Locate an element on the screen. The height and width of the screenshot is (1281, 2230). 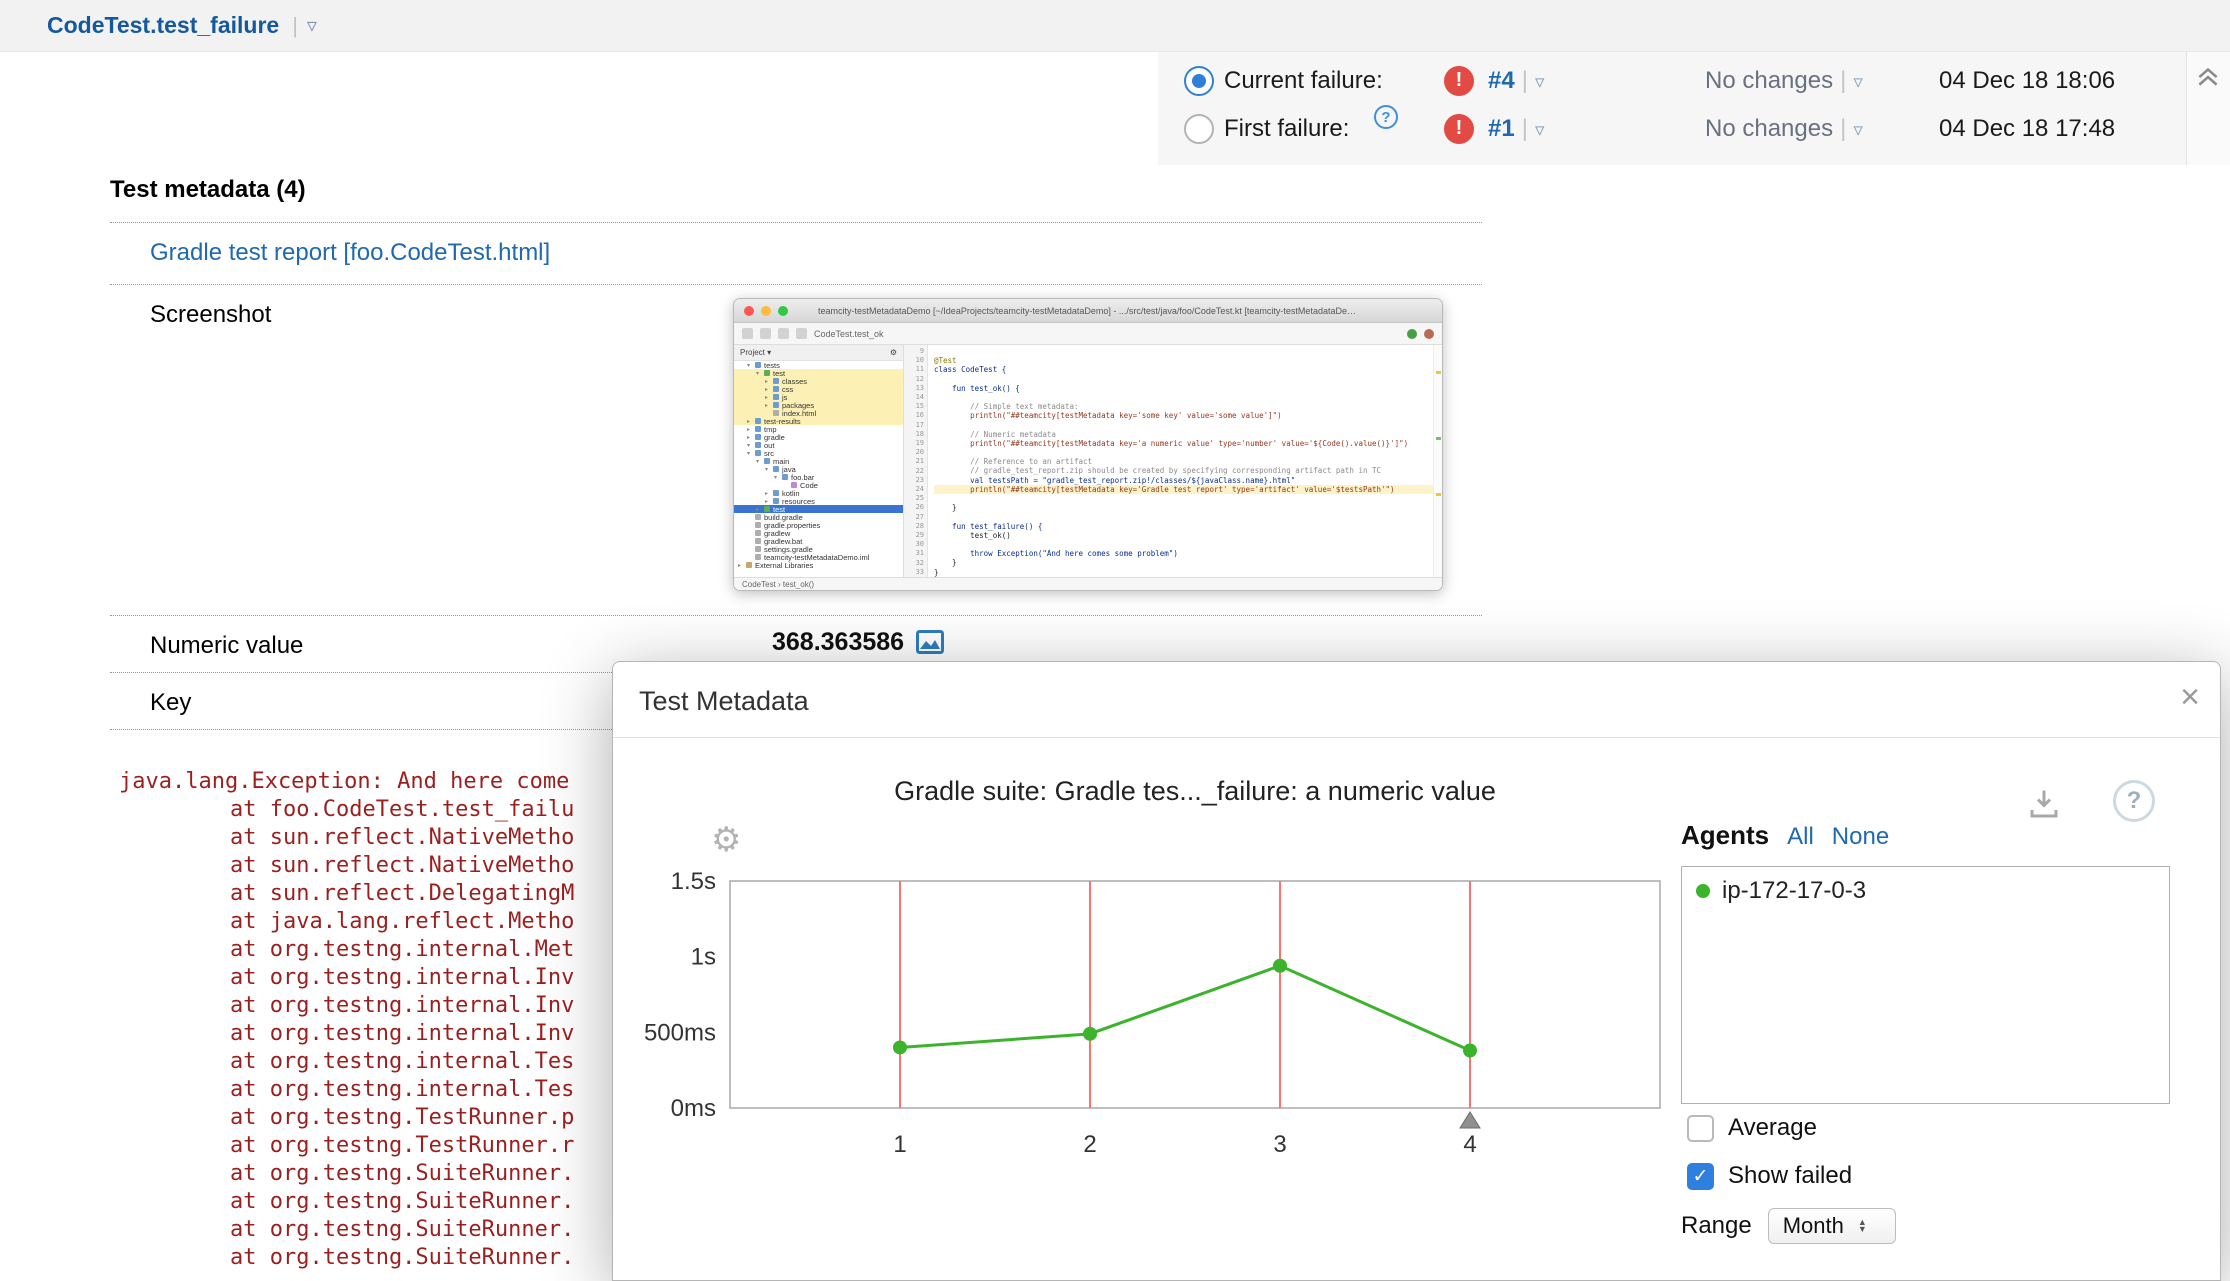
stacktrace-line: at org.testng.TestRunner.r is located at coordinates (402, 1145).